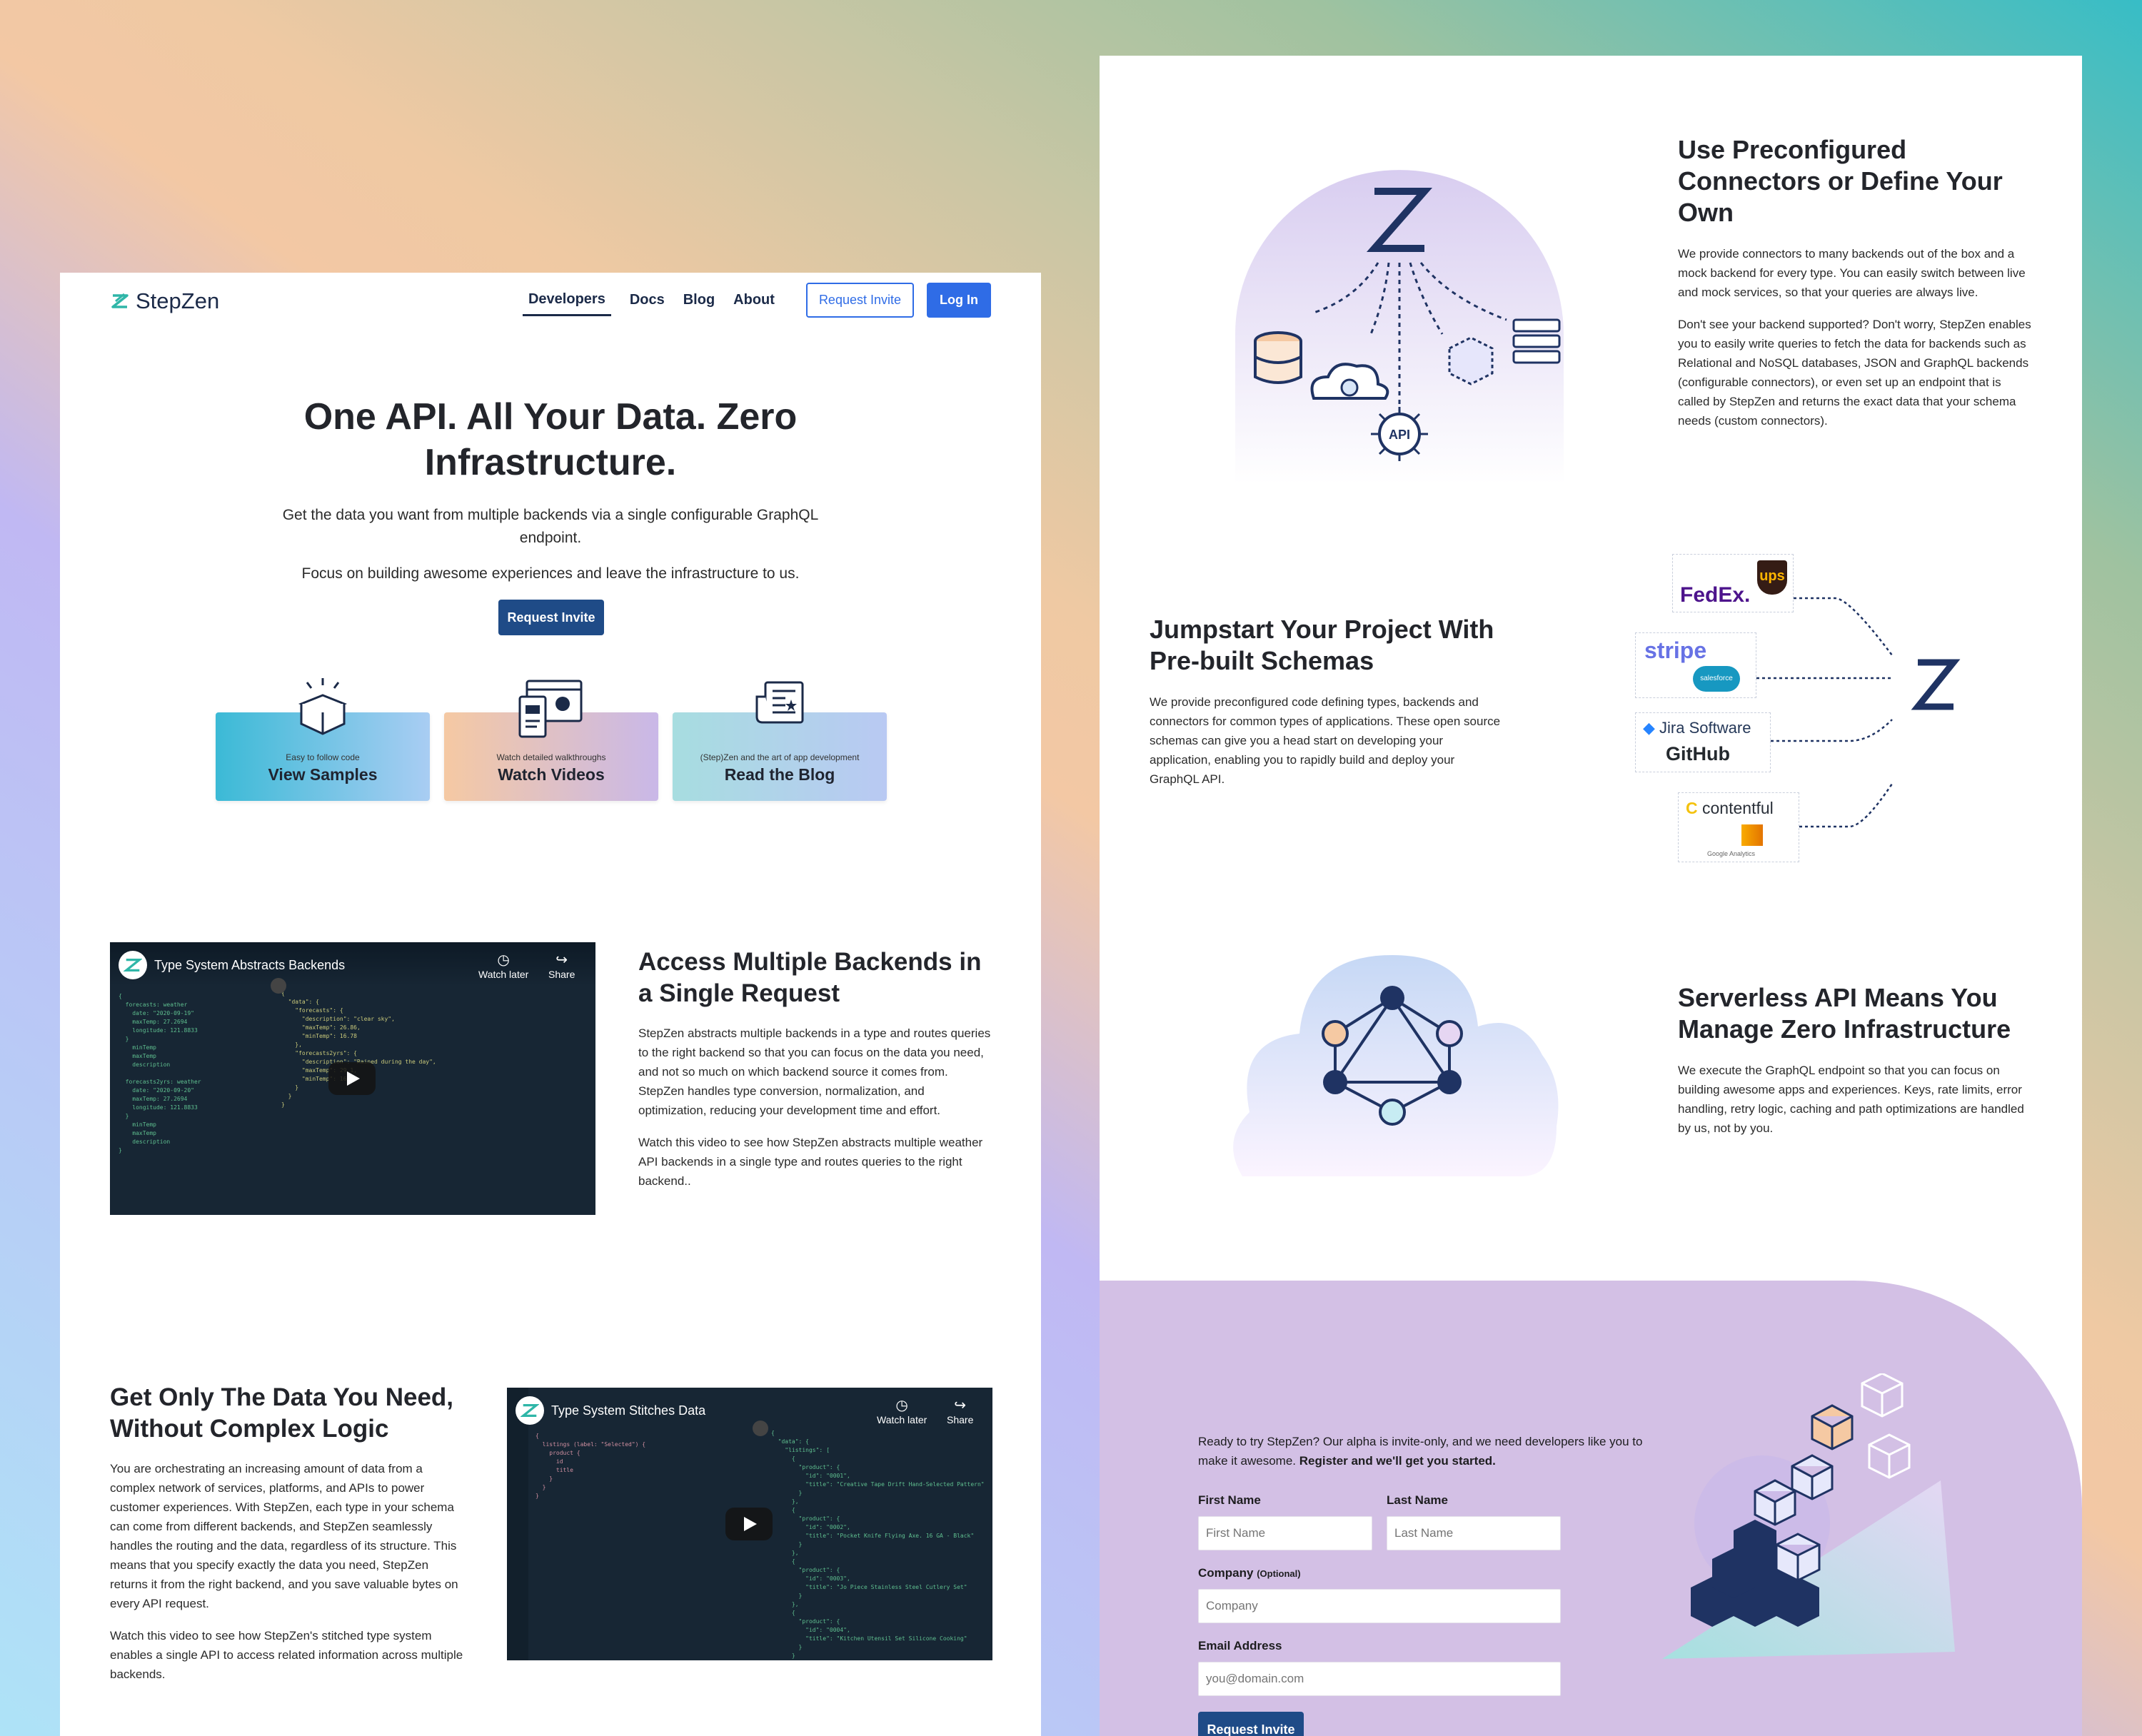 This screenshot has height=1736, width=2142. What do you see at coordinates (779, 702) in the screenshot?
I see `newspaper-icon` at bounding box center [779, 702].